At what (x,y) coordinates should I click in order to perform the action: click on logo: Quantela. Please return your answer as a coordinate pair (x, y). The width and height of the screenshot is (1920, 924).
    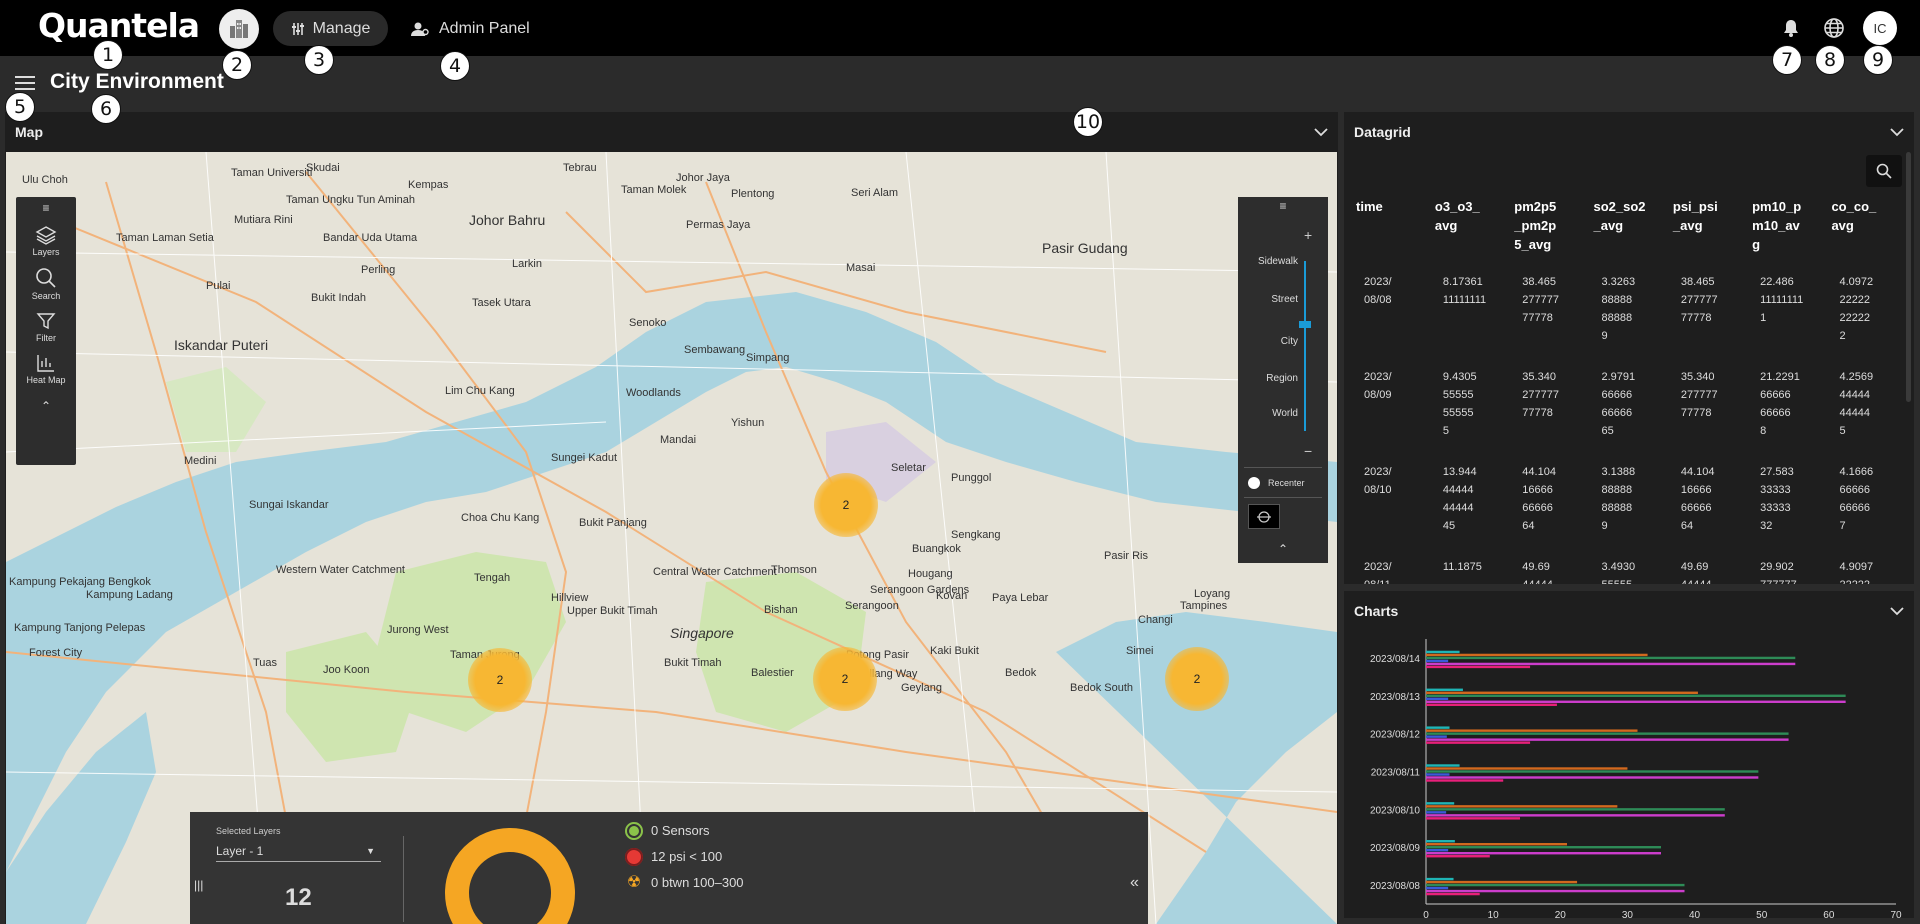
    Looking at the image, I should click on (119, 25).